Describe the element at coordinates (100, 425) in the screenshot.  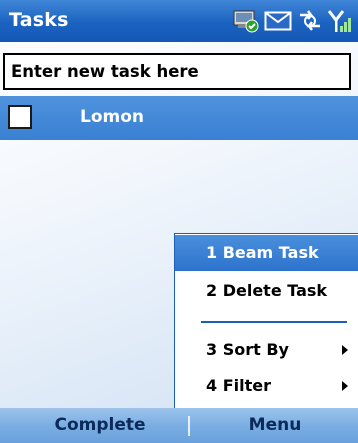
I see `complete-softkey: Complete` at that location.